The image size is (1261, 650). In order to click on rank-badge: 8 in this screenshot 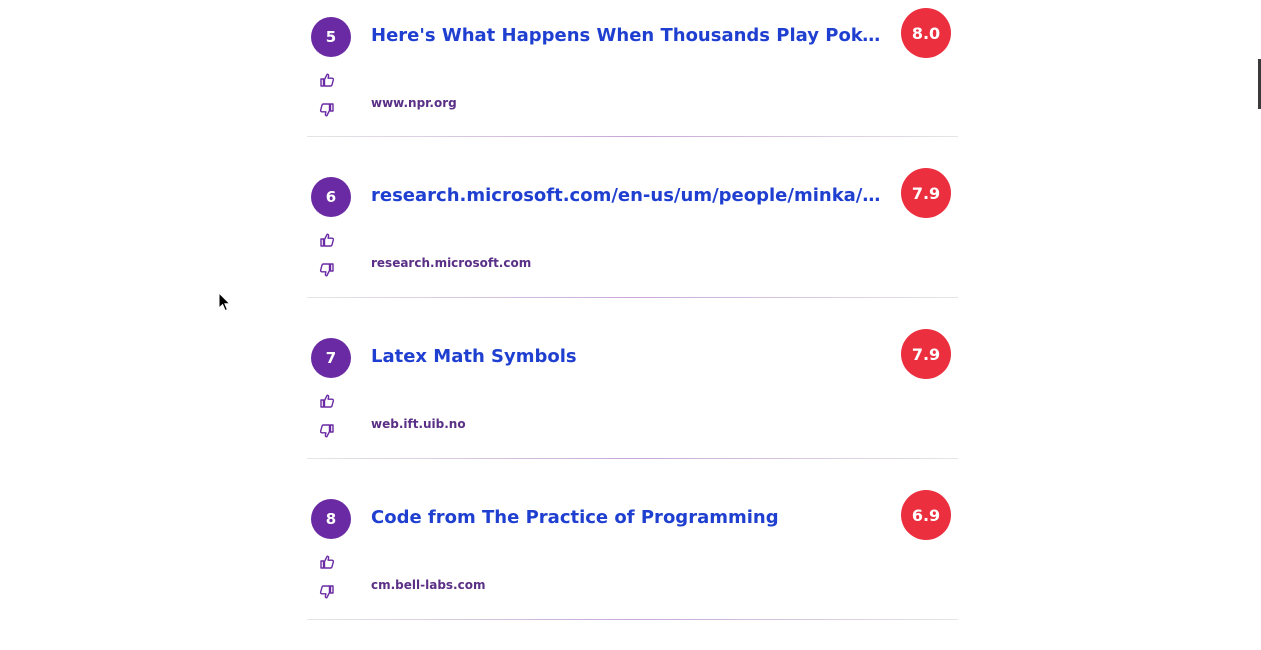, I will do `click(331, 519)`.